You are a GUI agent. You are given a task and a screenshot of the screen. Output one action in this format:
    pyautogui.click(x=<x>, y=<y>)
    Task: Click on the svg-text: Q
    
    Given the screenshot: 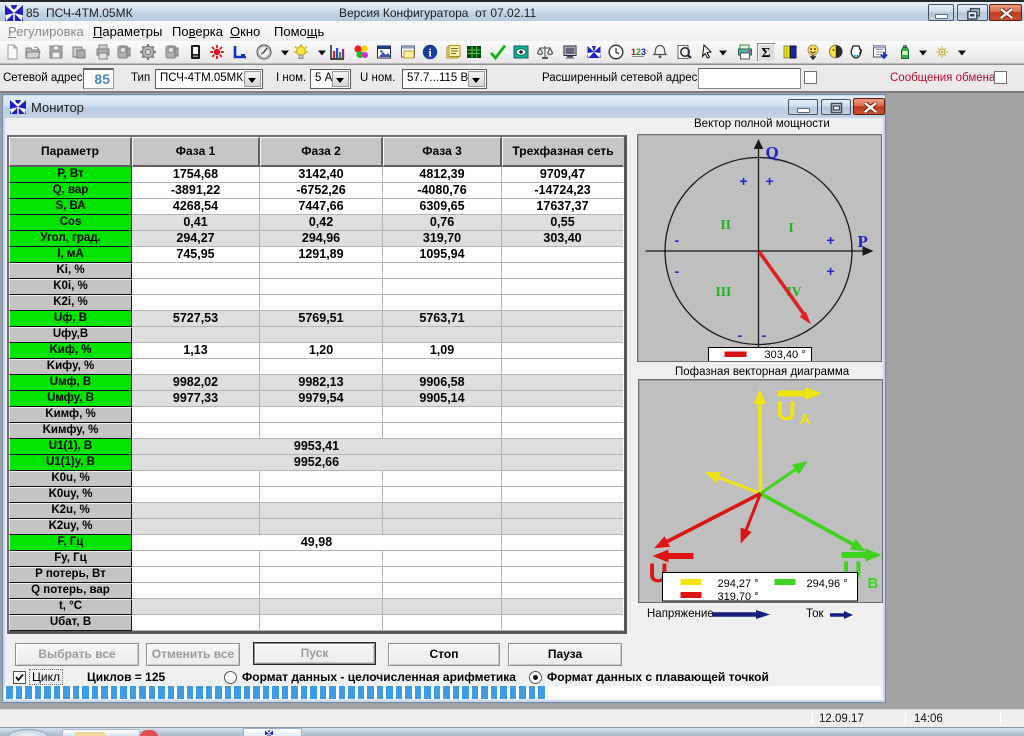 What is the action you would take?
    pyautogui.click(x=772, y=152)
    